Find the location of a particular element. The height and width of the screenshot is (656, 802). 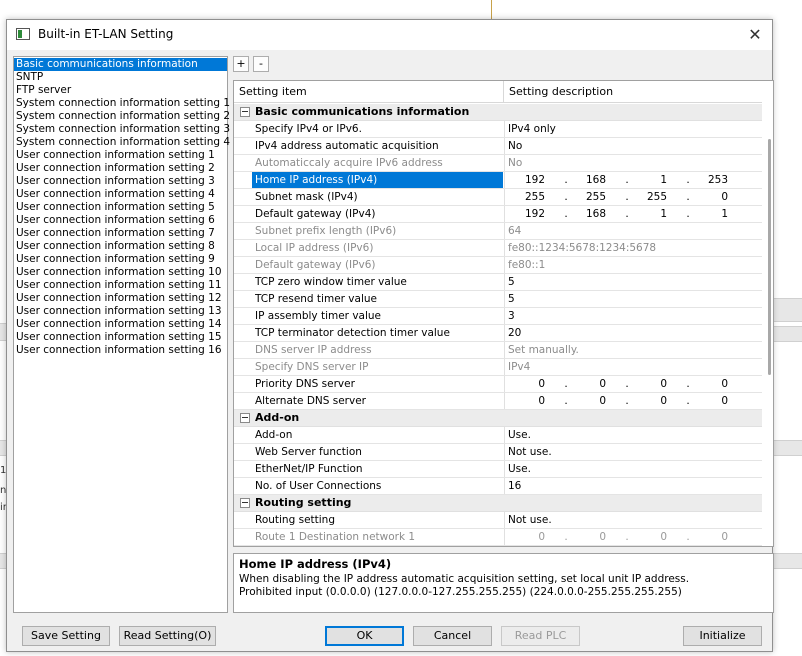

tree-item: System connection information setting 2 is located at coordinates (122, 116).